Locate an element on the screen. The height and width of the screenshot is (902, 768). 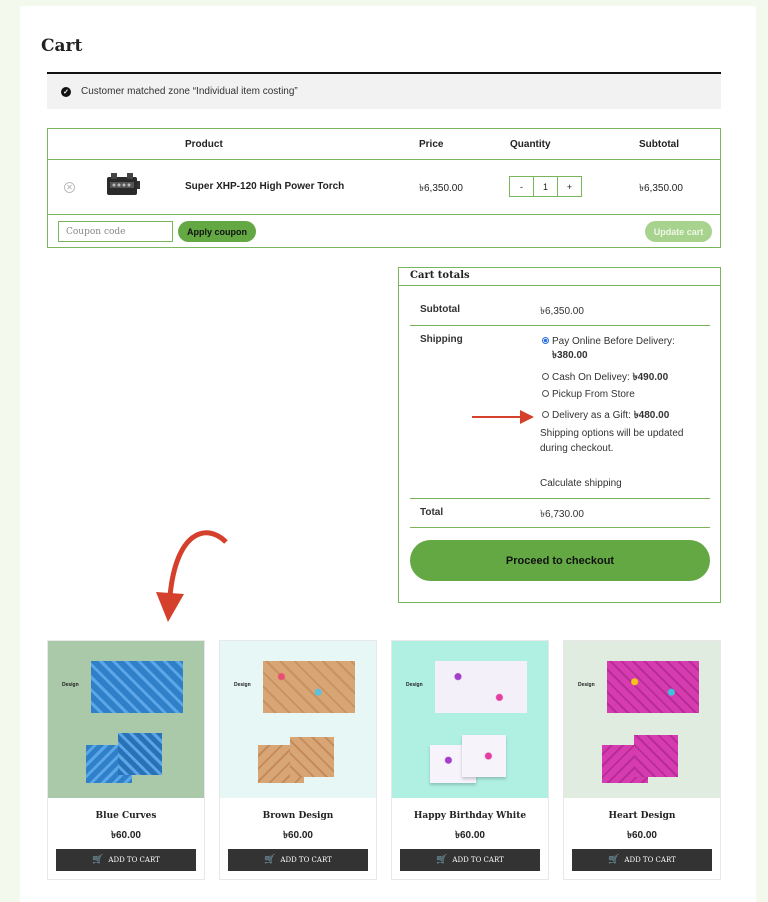
header-subtotal: Subtotal is located at coordinates (659, 144).